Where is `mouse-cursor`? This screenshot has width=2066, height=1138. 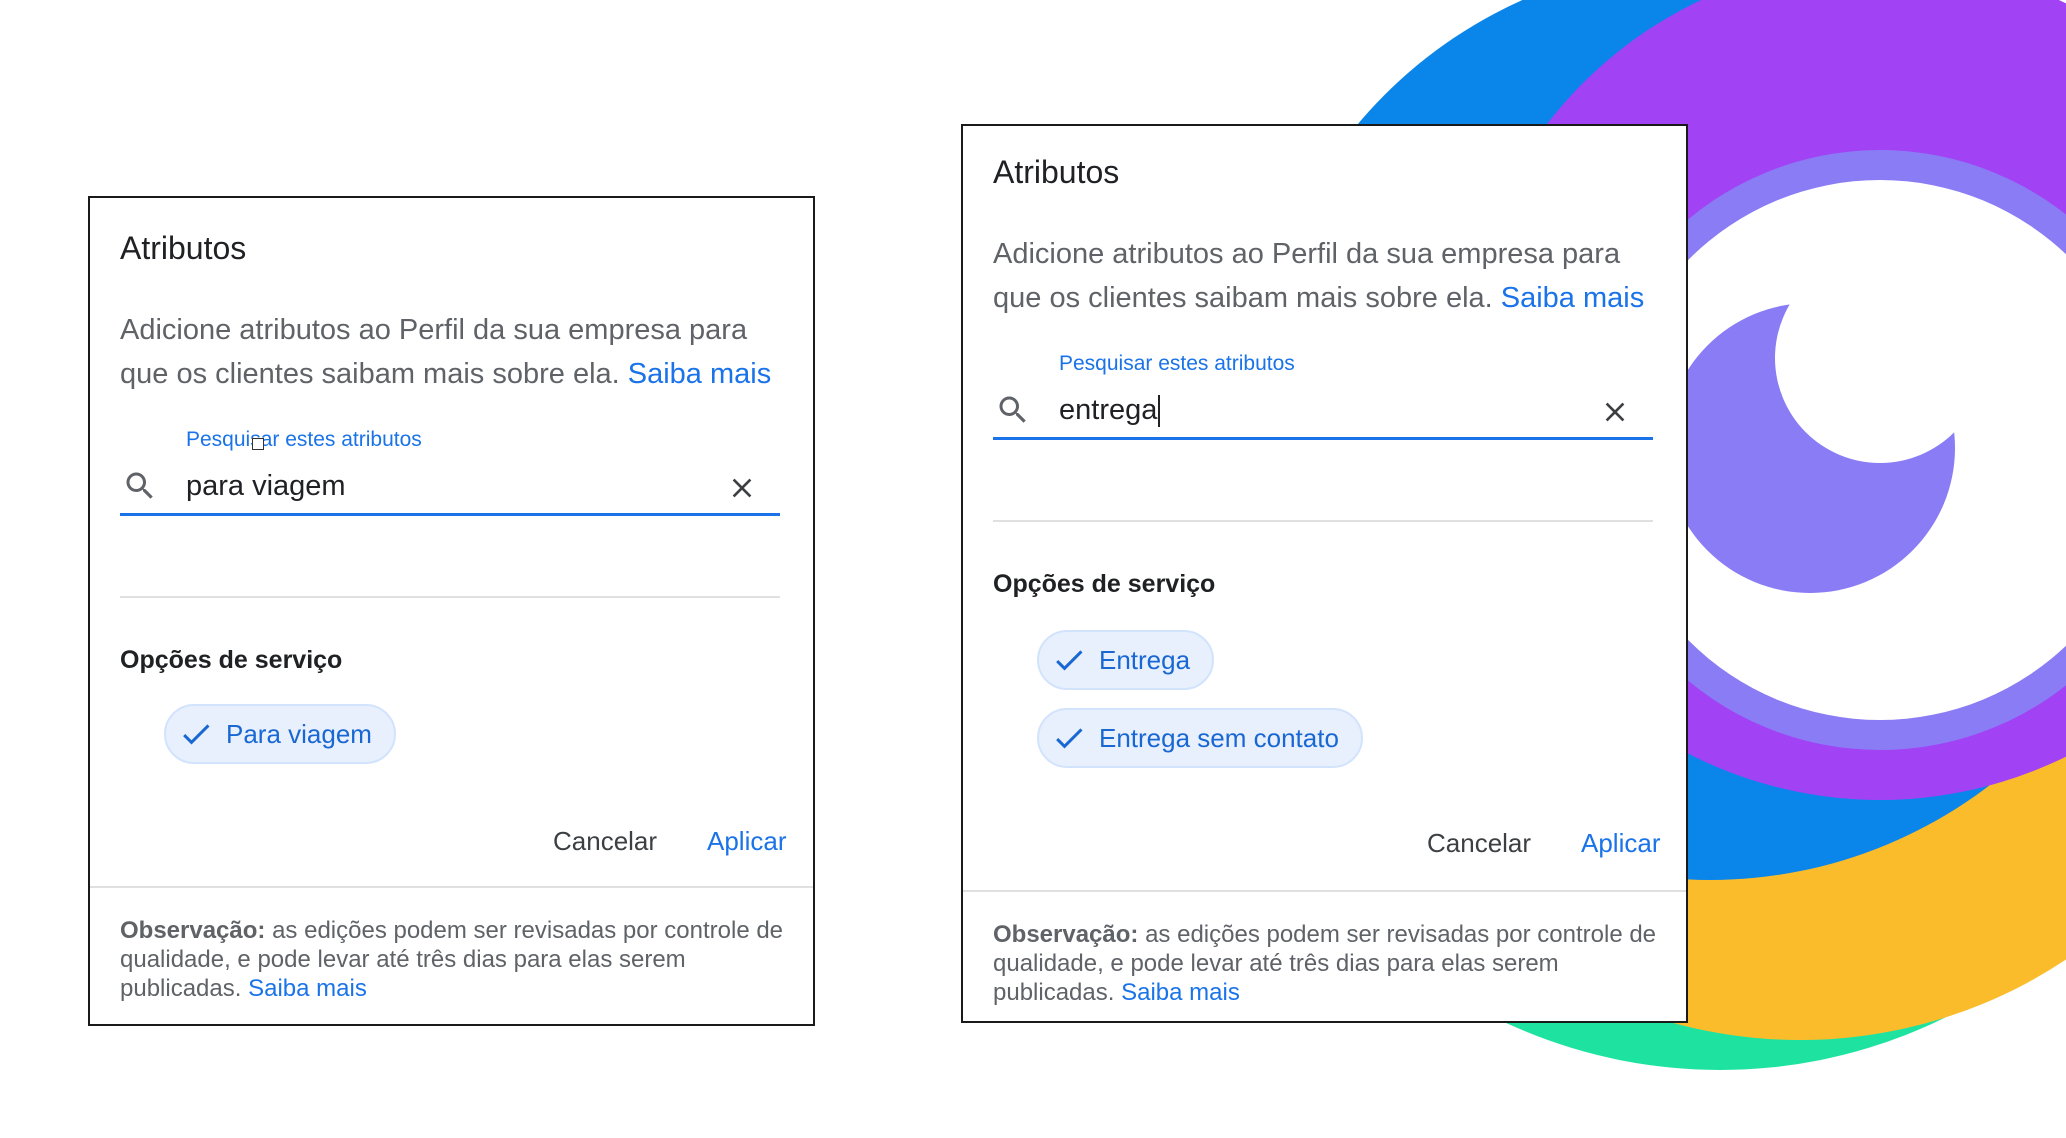 mouse-cursor is located at coordinates (258, 444).